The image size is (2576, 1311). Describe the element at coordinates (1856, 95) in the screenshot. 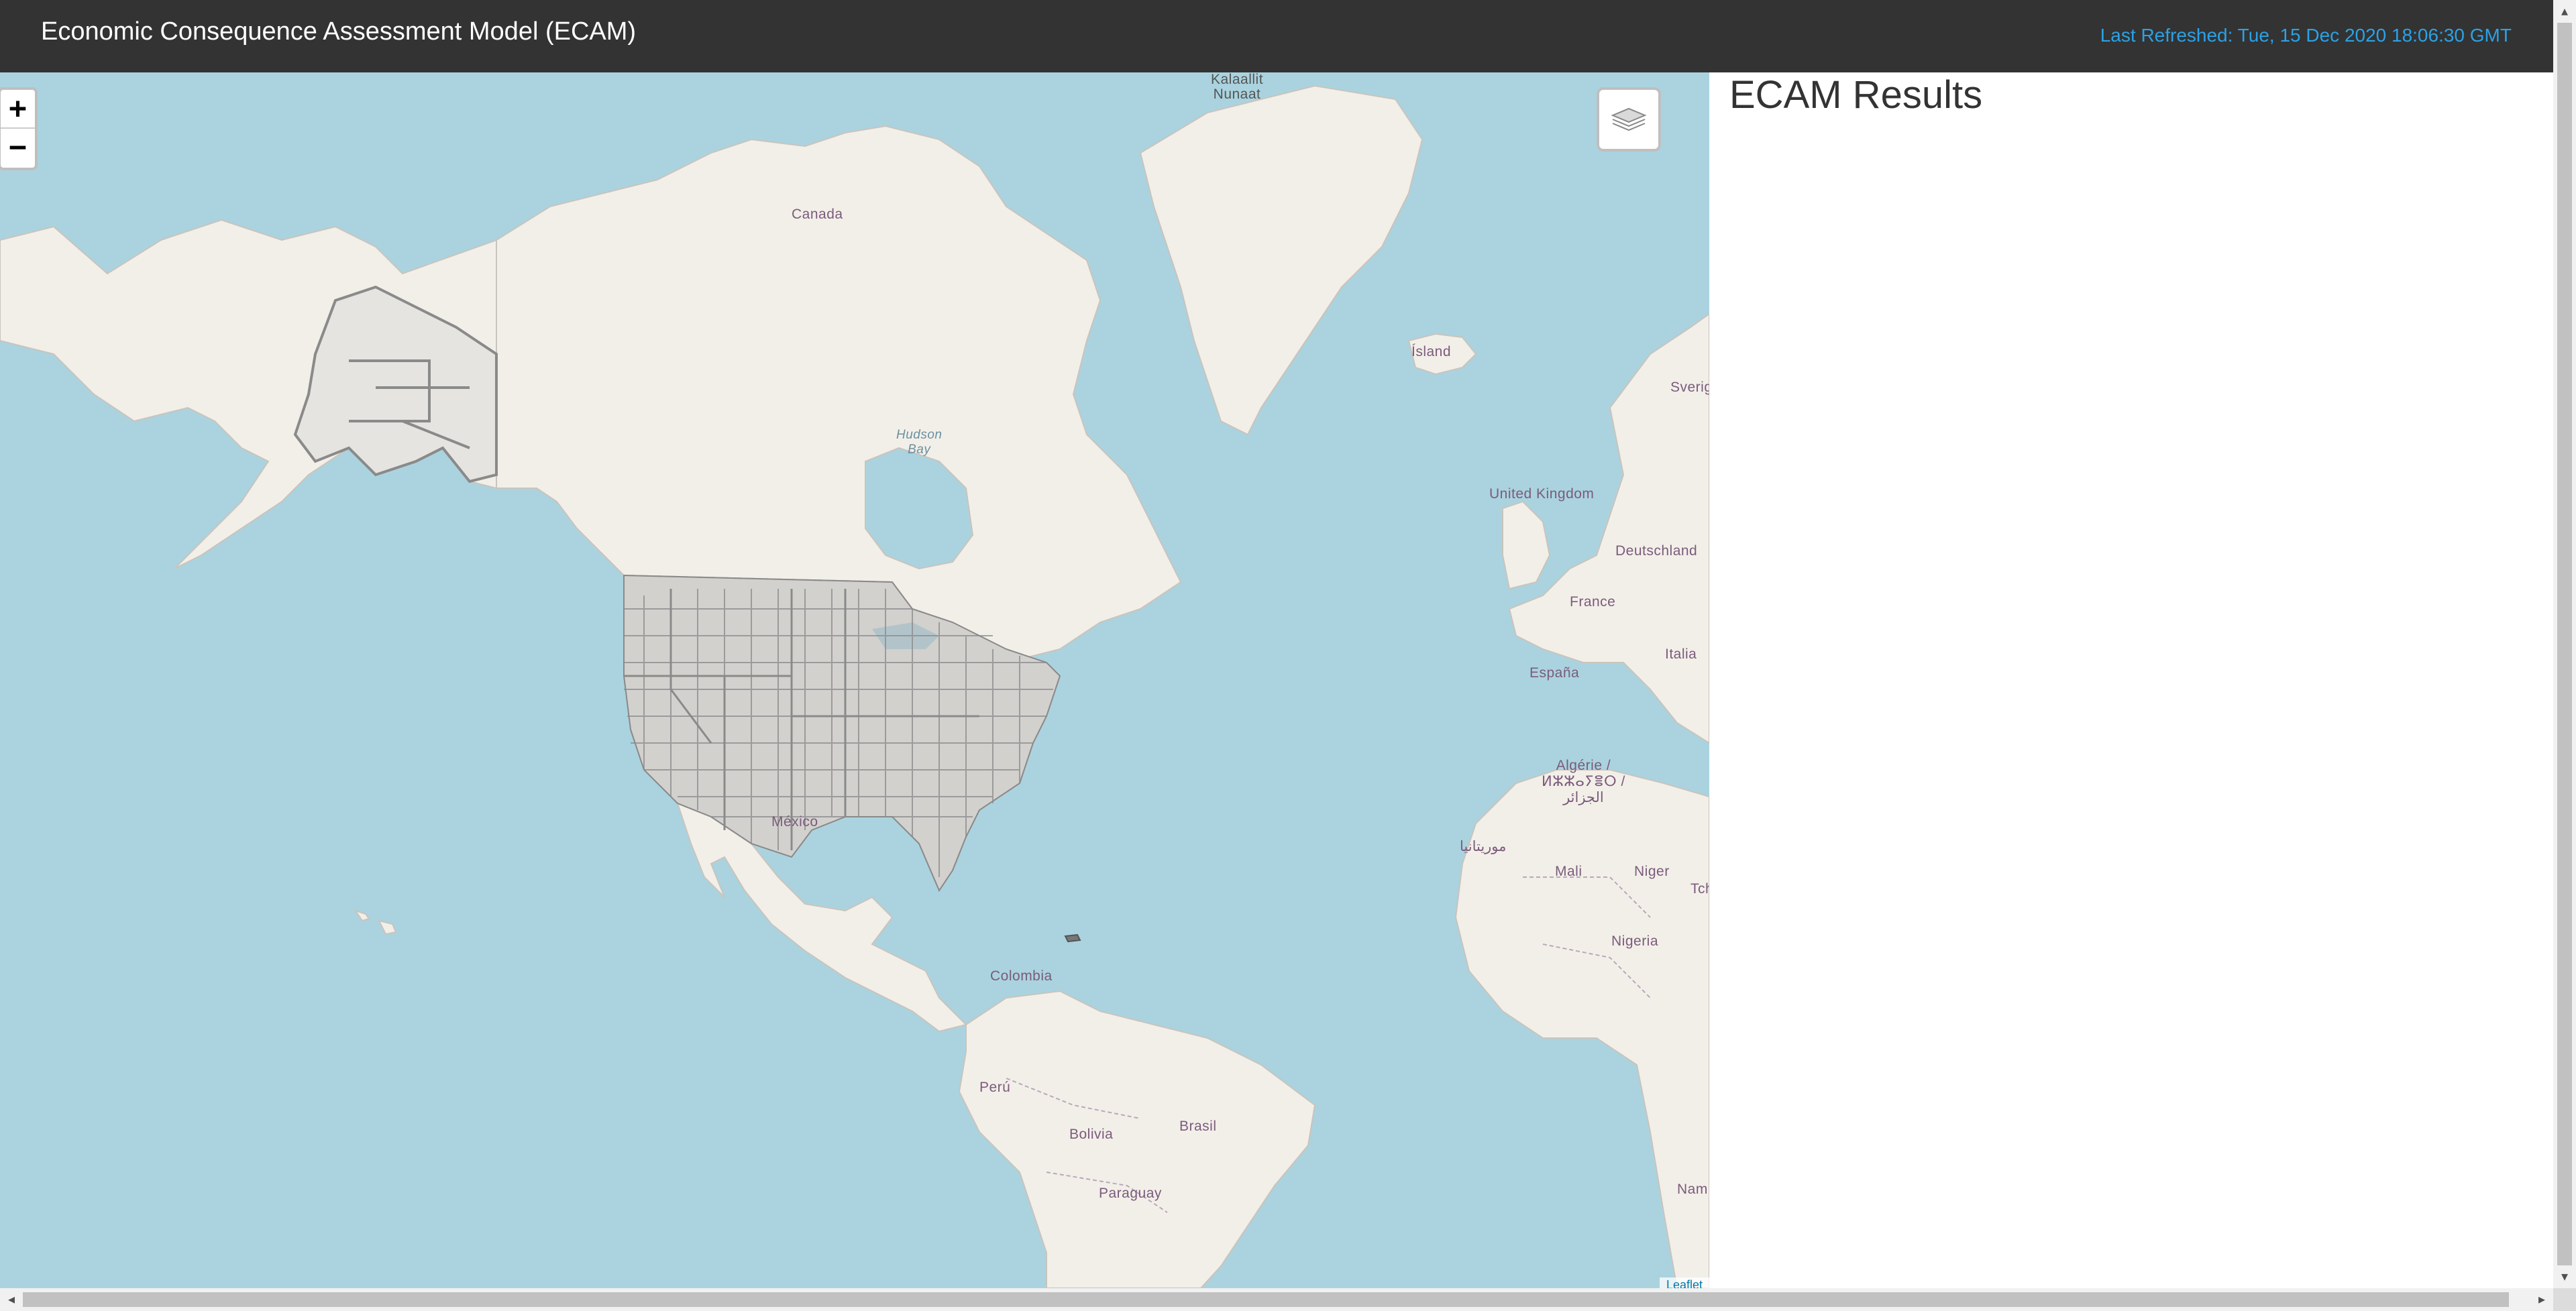

I see `results-title: ECAM Results` at that location.